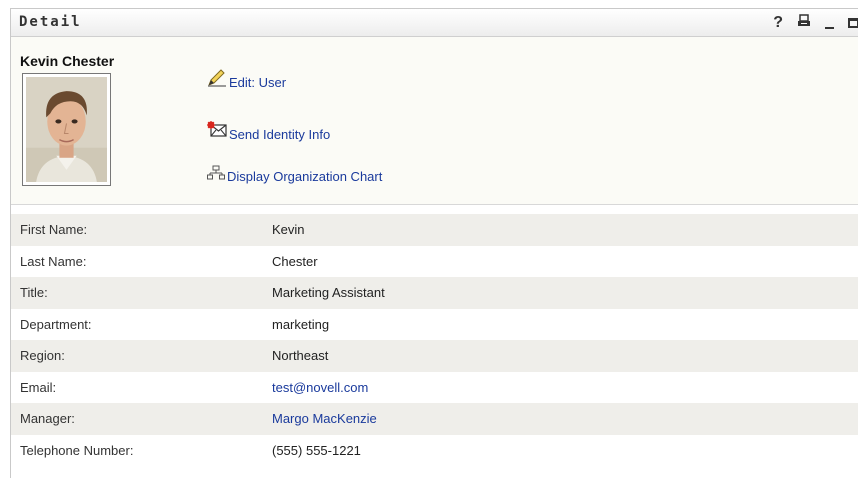  Describe the element at coordinates (38, 387) in the screenshot. I see `attribute-label: Email:` at that location.